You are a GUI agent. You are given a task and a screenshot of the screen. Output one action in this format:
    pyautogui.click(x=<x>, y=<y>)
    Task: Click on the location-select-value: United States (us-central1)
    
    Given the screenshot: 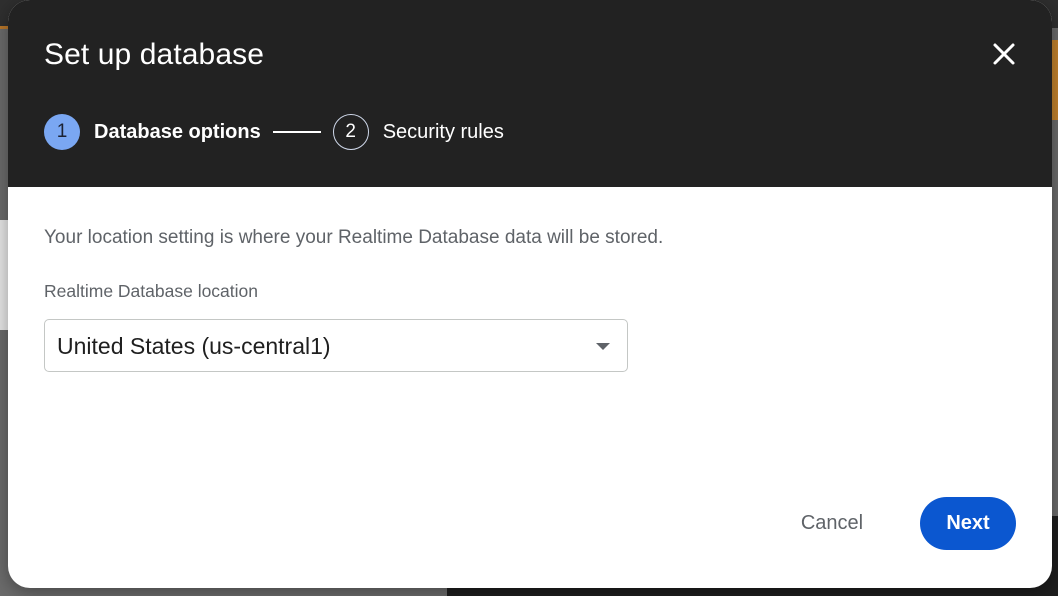 What is the action you would take?
    pyautogui.click(x=194, y=346)
    